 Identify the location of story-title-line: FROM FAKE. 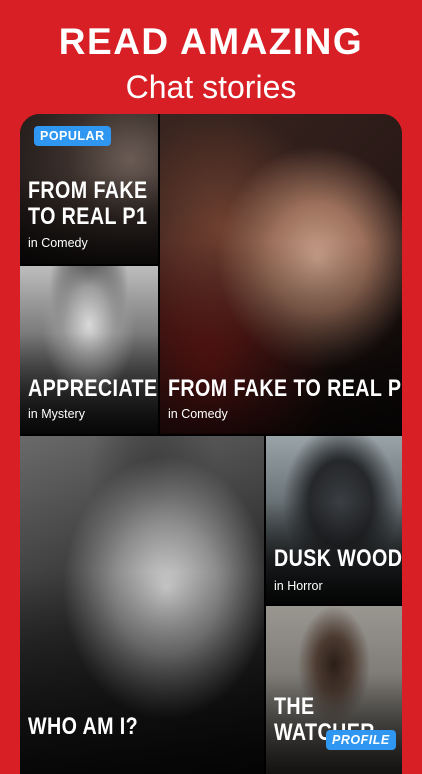
(88, 190).